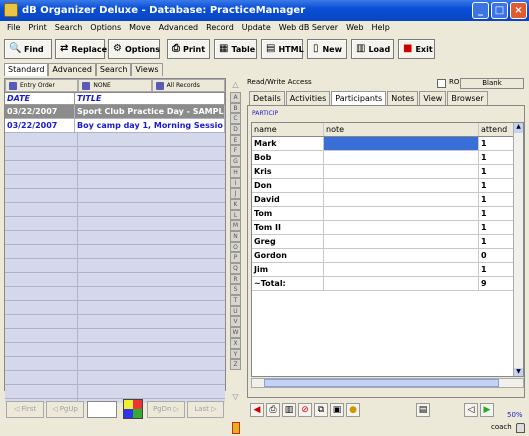 This screenshot has height=436, width=529. What do you see at coordinates (236, 428) in the screenshot?
I see `pencil-icon` at bounding box center [236, 428].